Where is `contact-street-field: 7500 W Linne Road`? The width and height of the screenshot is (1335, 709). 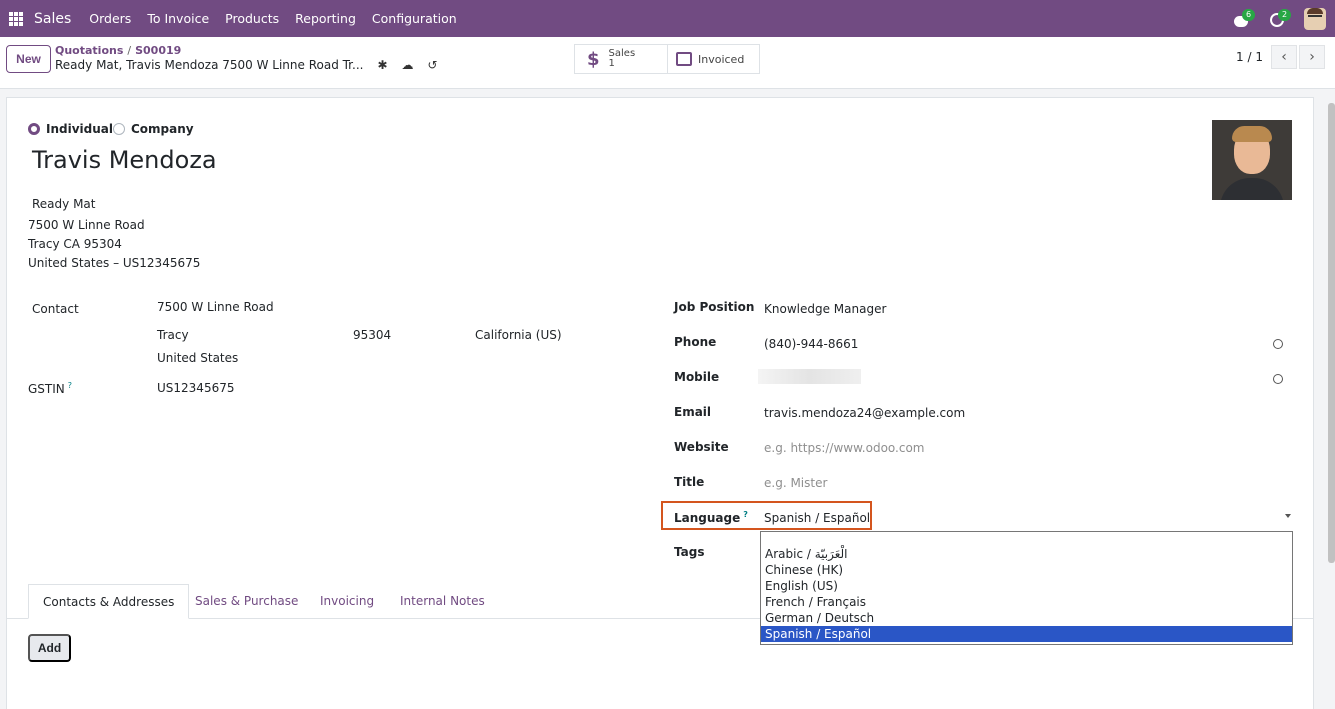
contact-street-field: 7500 W Linne Road is located at coordinates (215, 307).